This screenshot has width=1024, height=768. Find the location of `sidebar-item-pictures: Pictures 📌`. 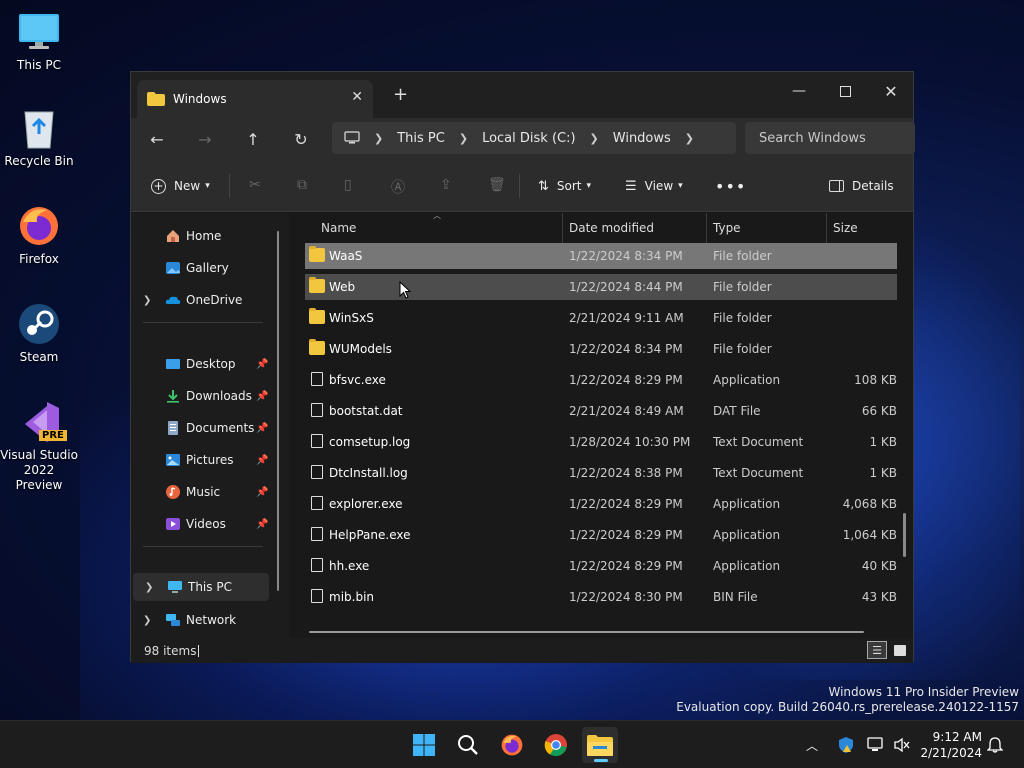

sidebar-item-pictures: Pictures 📌 is located at coordinates (201, 460).